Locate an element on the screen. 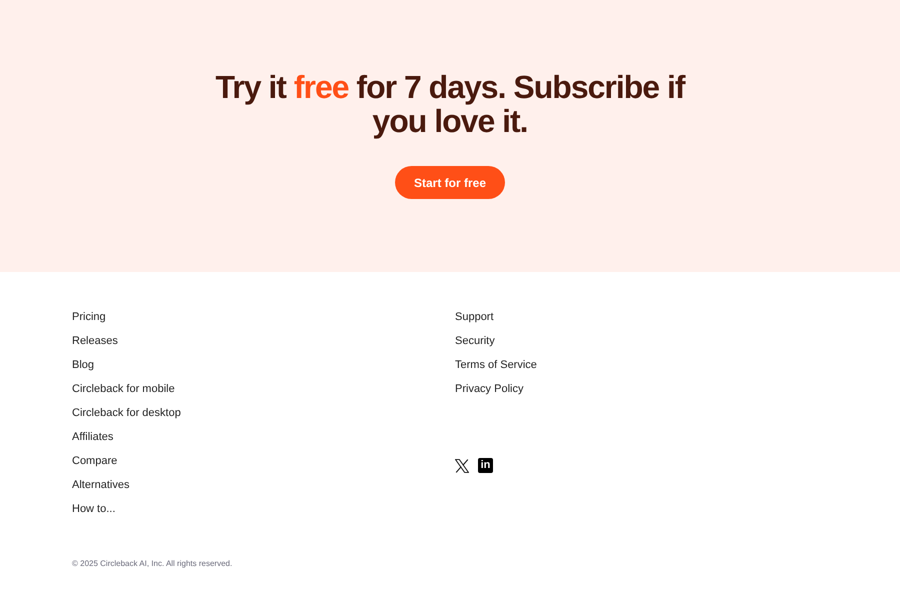 This screenshot has width=900, height=603. footer-link: Blog is located at coordinates (83, 365).